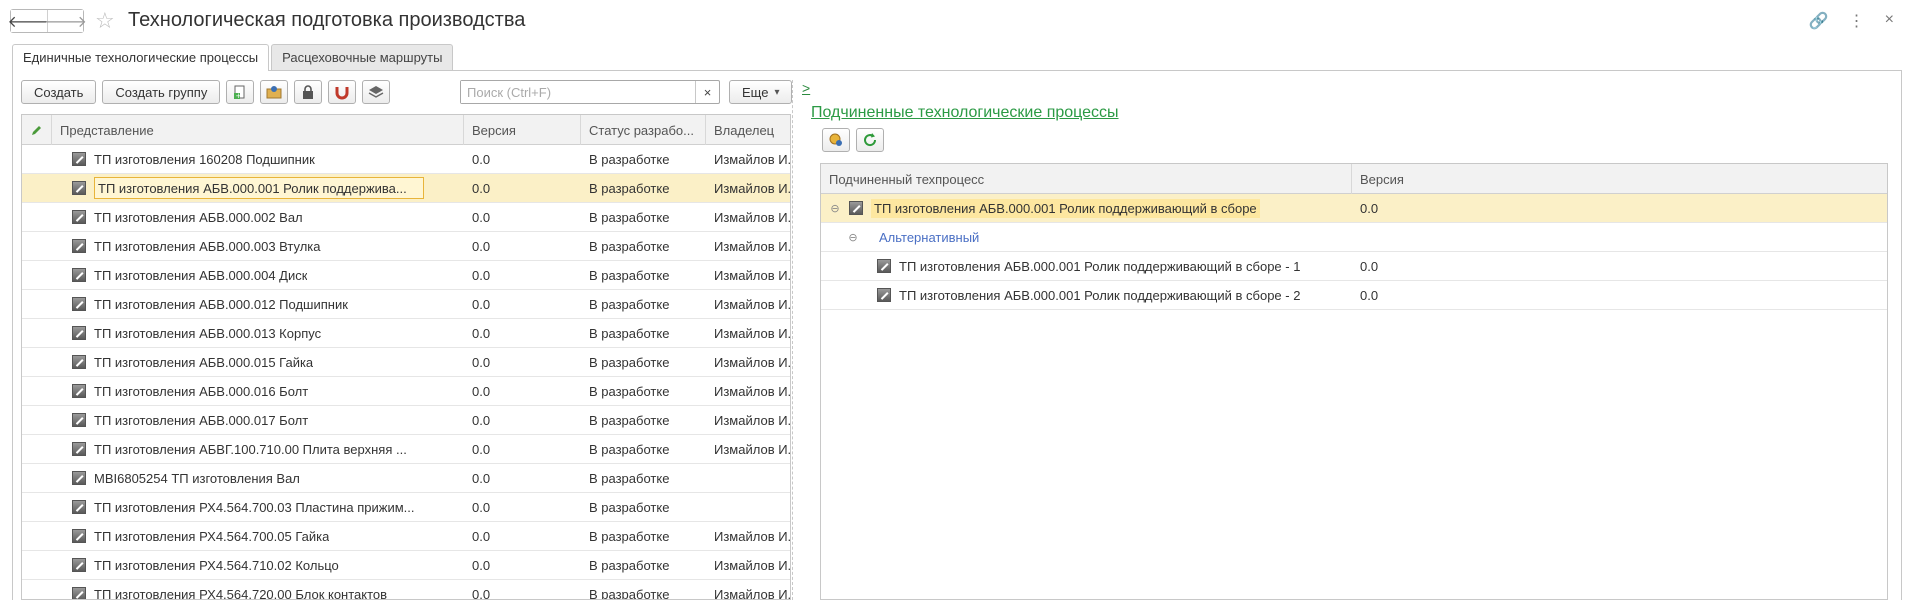 Image resolution: width=1912 pixels, height=600 pixels. I want to click on kebab-icon: ⋮, so click(1857, 21).